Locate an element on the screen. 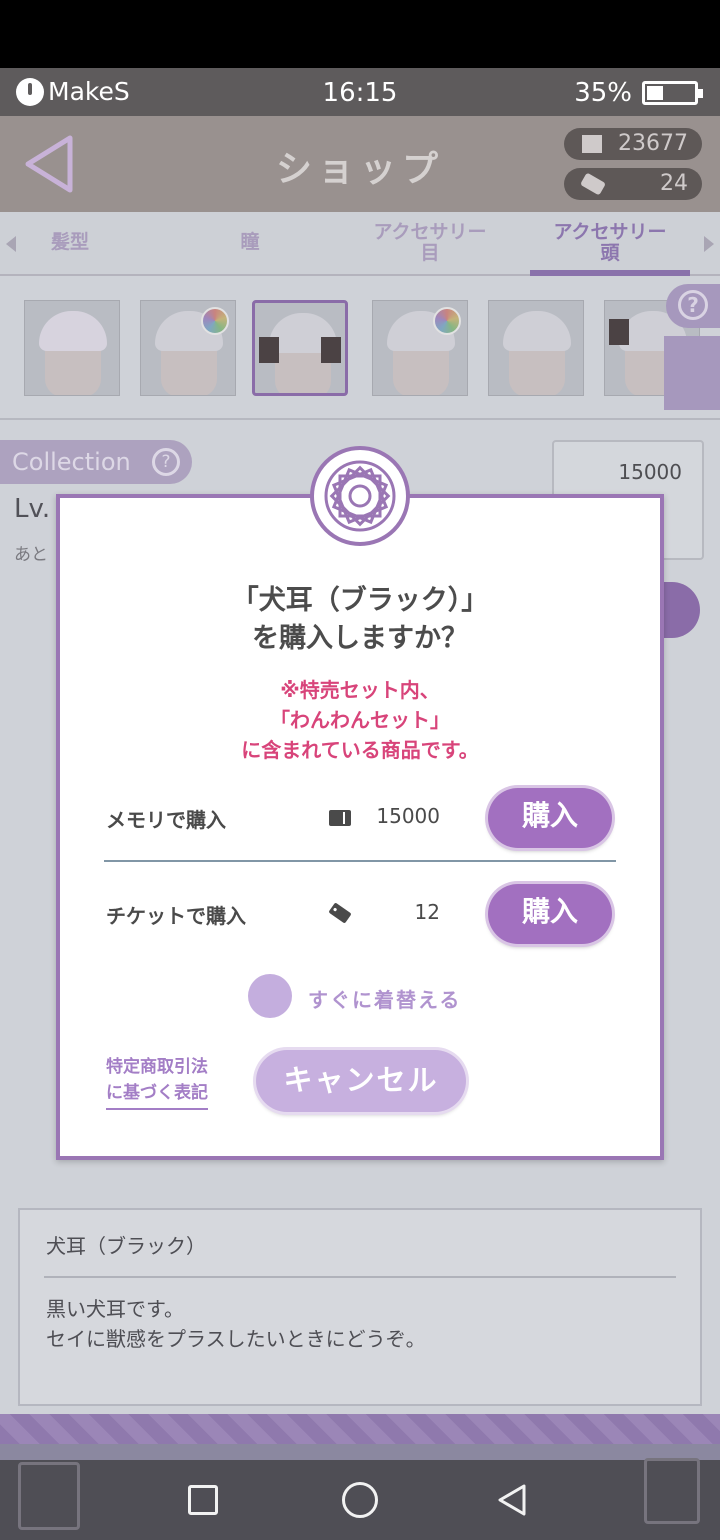  item-description: 犬耳（ブラック） 黒い犬耳です。 セイに獣感をプラスしたいときにどうぞ。 is located at coordinates (360, 1307).